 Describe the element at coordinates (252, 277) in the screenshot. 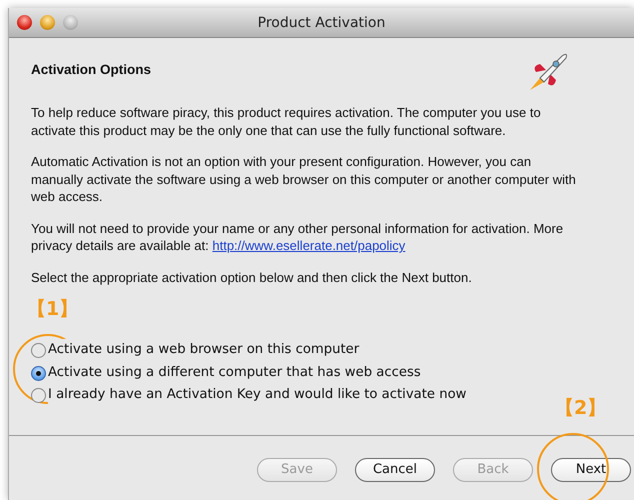

I see `paragraph: Select the appropriate activation option below and then click the Next button.` at that location.